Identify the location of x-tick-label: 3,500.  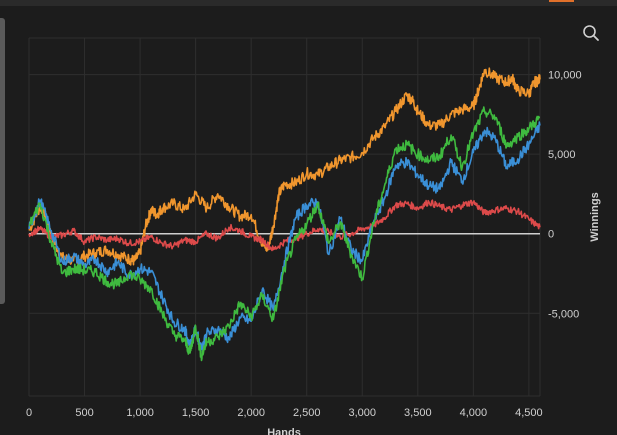
(418, 413).